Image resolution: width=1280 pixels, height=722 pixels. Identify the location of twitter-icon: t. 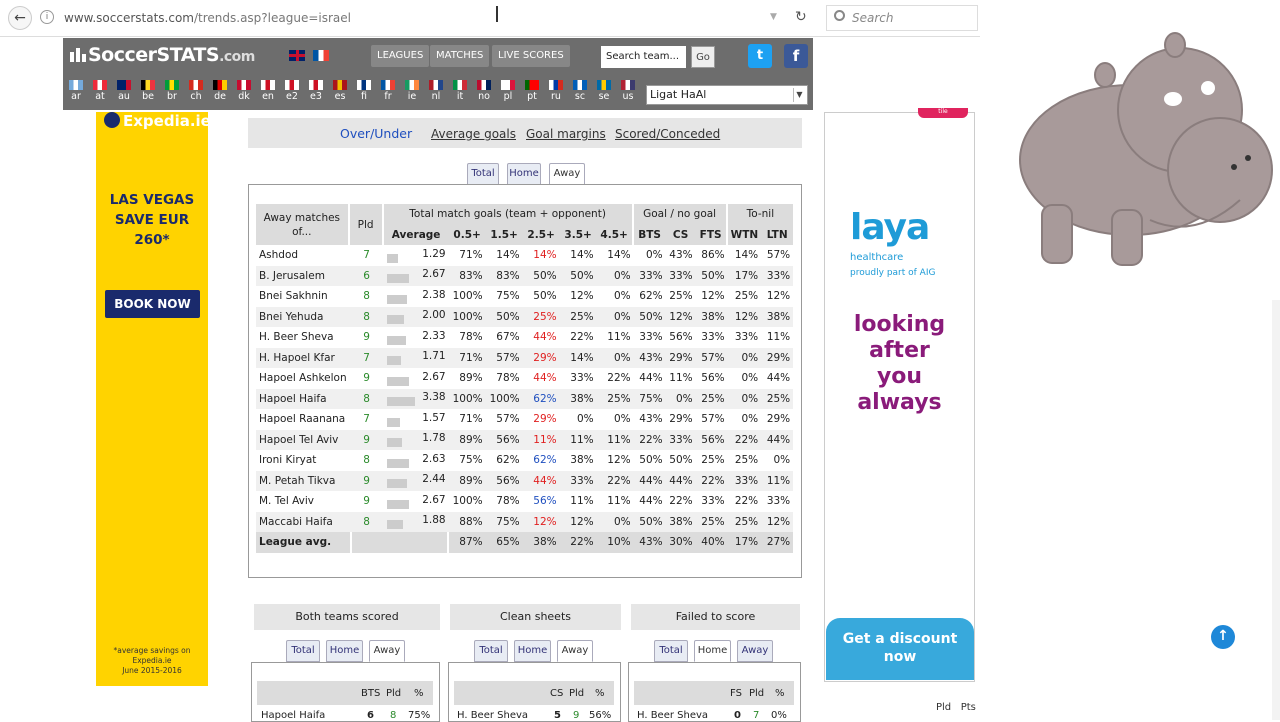
(760, 56).